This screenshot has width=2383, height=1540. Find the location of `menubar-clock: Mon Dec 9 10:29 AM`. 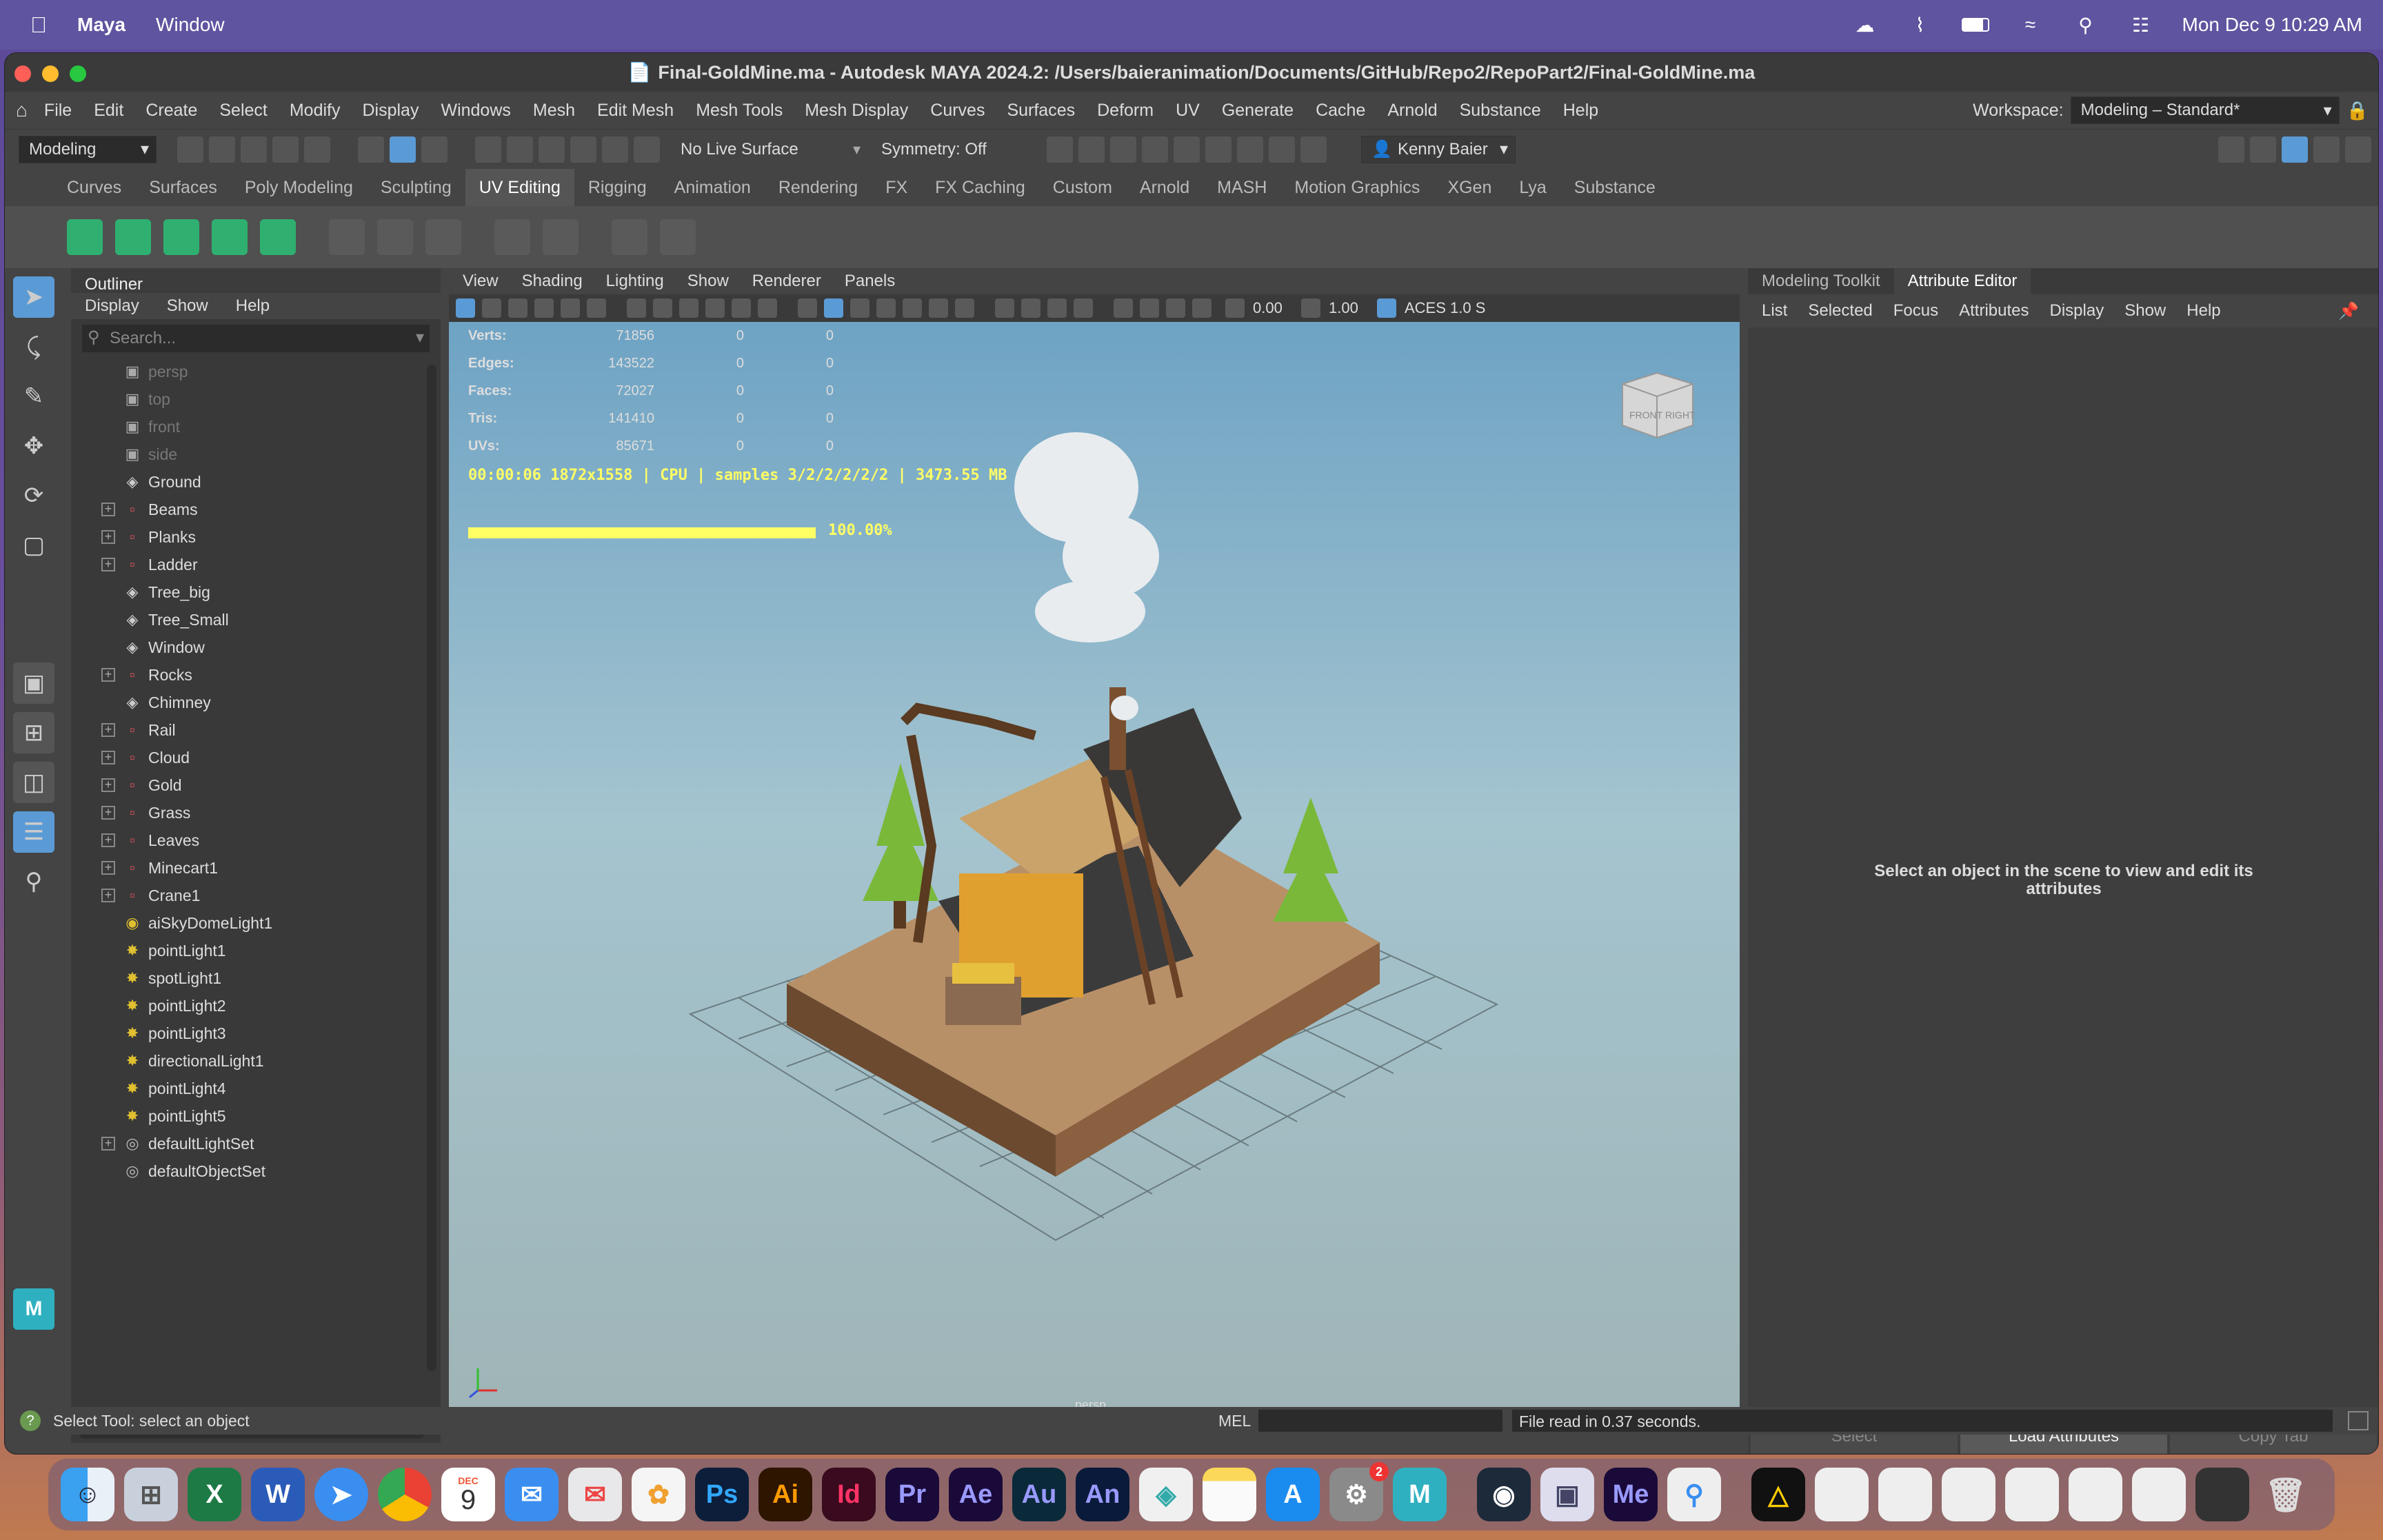

menubar-clock: Mon Dec 9 10:29 AM is located at coordinates (2272, 25).